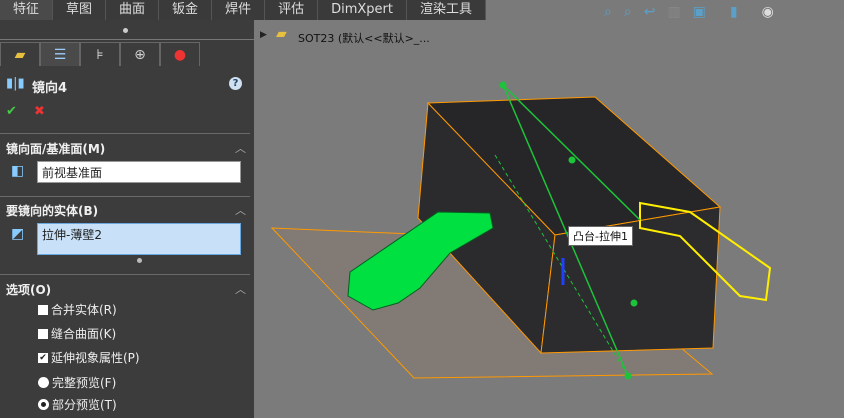 The width and height of the screenshot is (844, 418). I want to click on previous-view-icon: ↩, so click(650, 12).